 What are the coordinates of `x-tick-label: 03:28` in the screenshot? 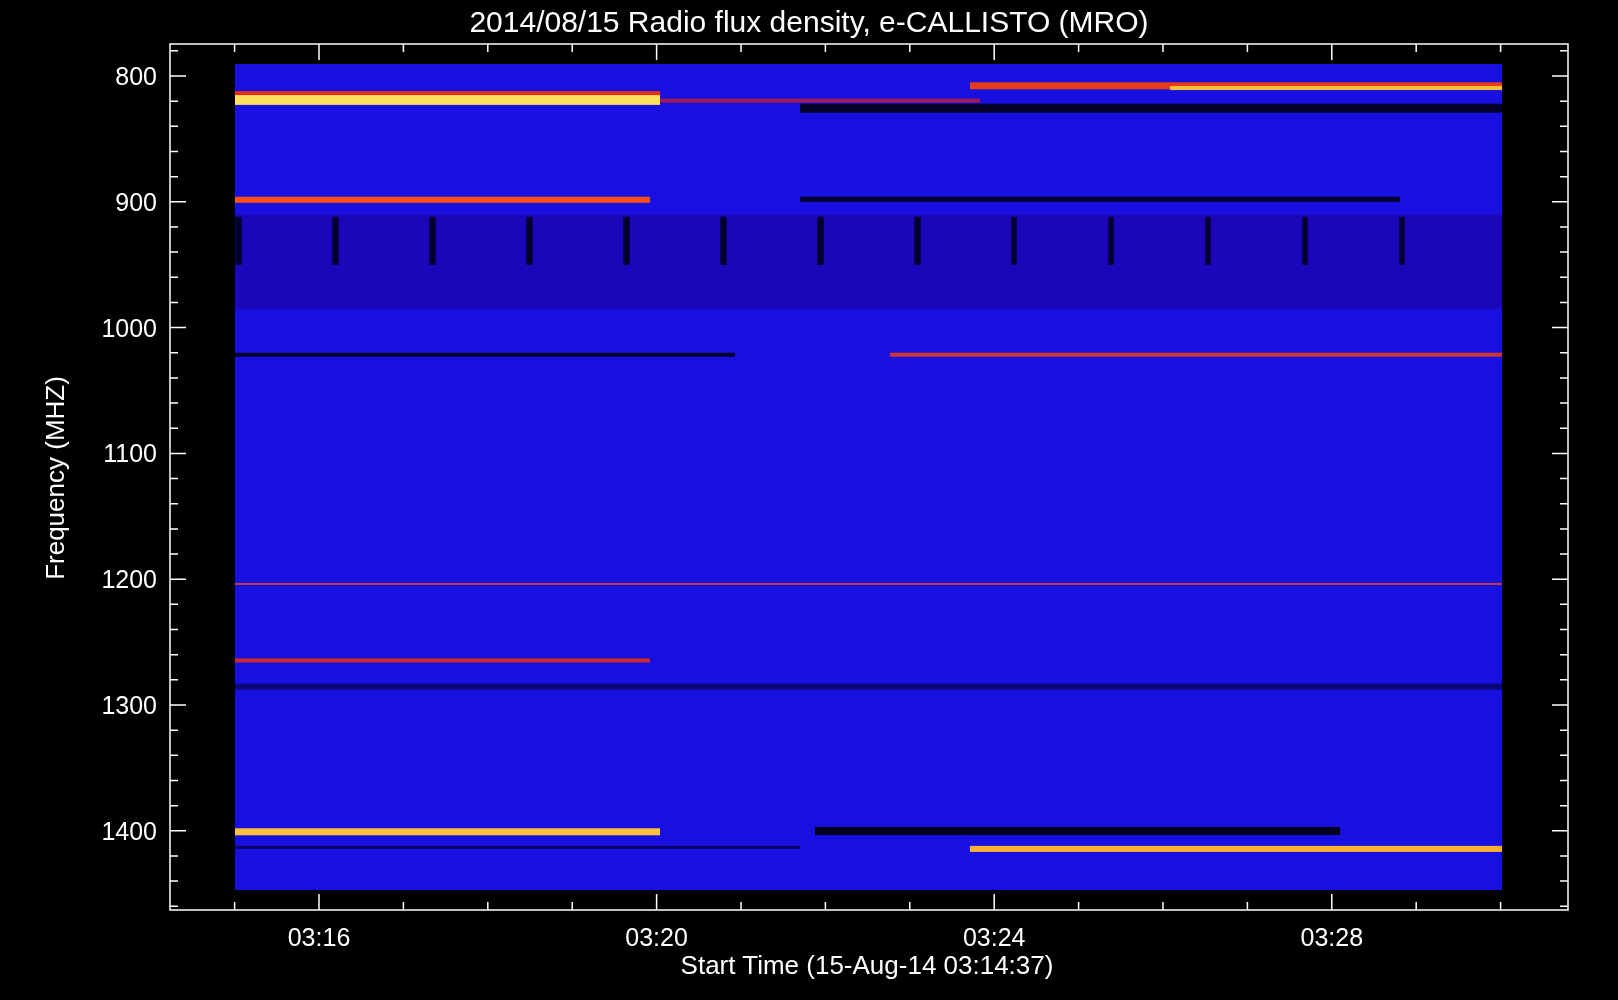 It's located at (1332, 937).